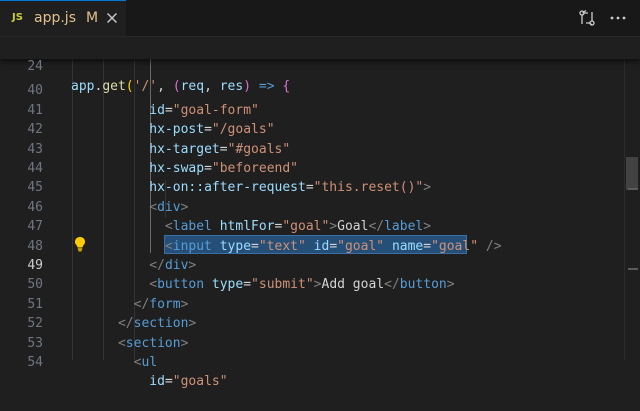 The height and width of the screenshot is (411, 640). I want to click on code-text: <ul, so click(145, 362).